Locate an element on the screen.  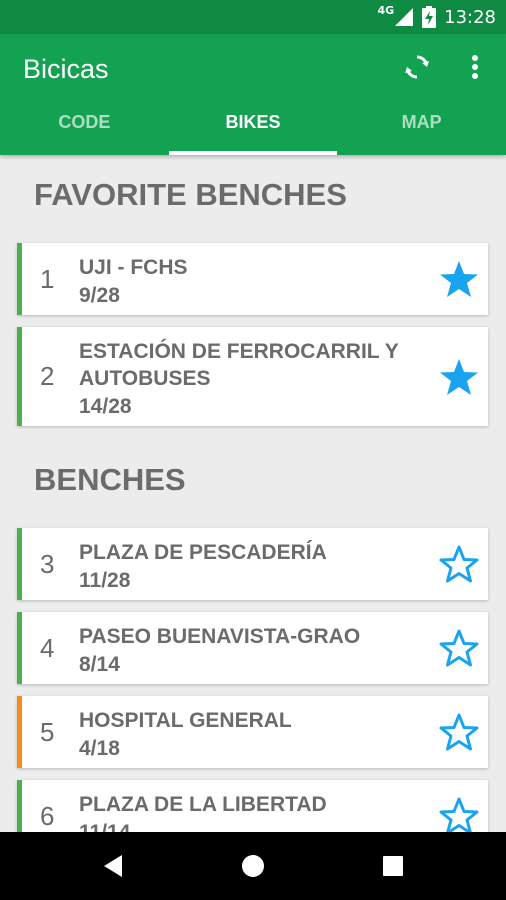
bench-card: 3 PLAZA DE PESCADERÍA 11/28 is located at coordinates (252, 564).